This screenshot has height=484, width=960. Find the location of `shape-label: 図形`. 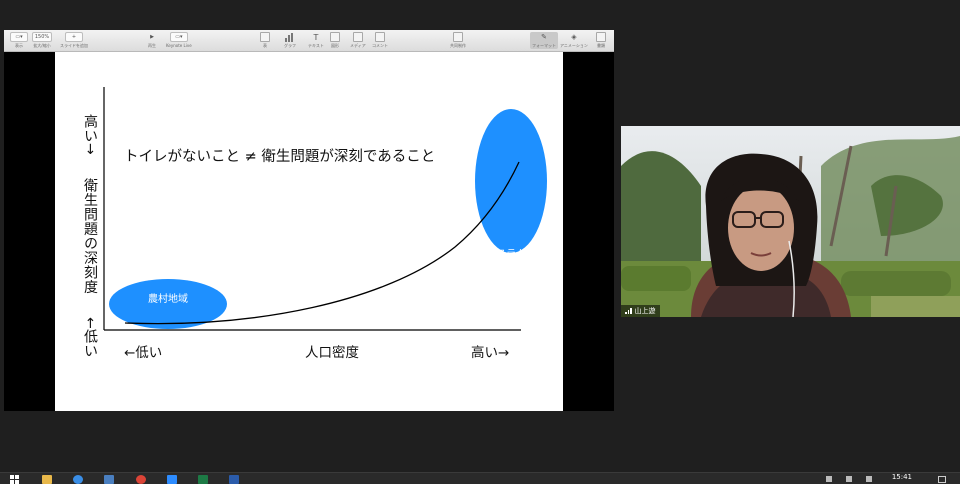

shape-label: 図形 is located at coordinates (335, 45).